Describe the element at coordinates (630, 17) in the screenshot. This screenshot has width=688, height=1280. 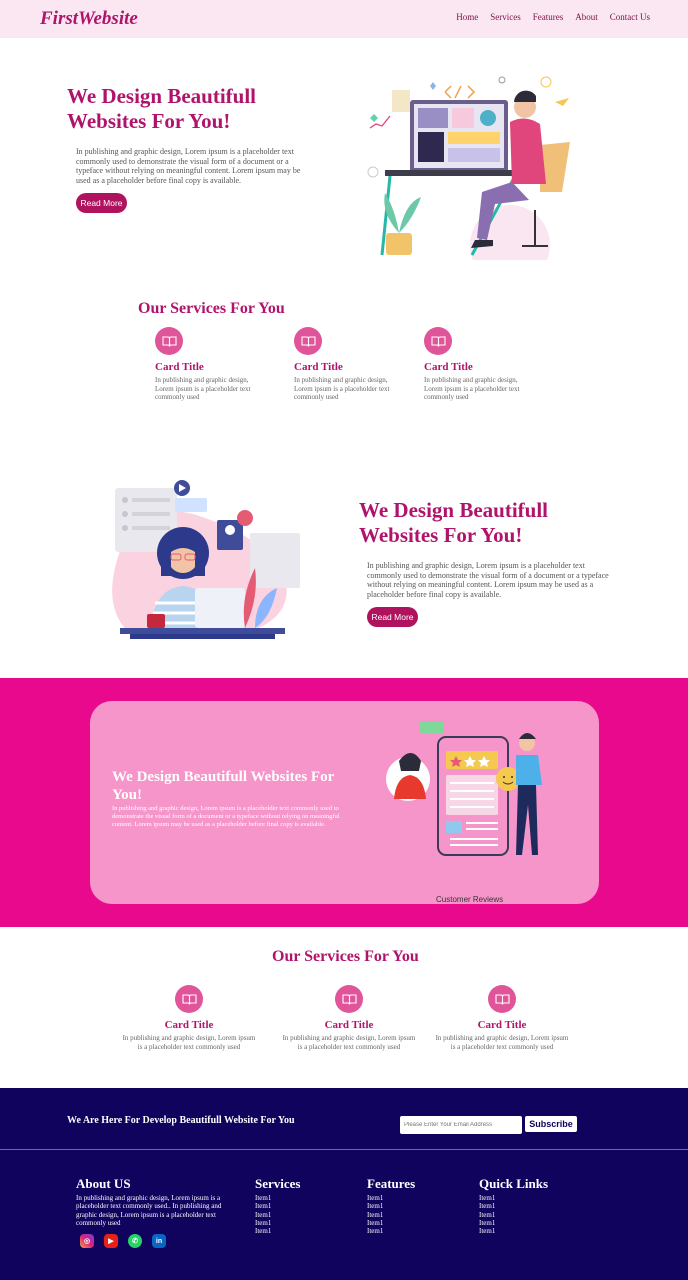
I see `nav-contact: Contact Us` at that location.